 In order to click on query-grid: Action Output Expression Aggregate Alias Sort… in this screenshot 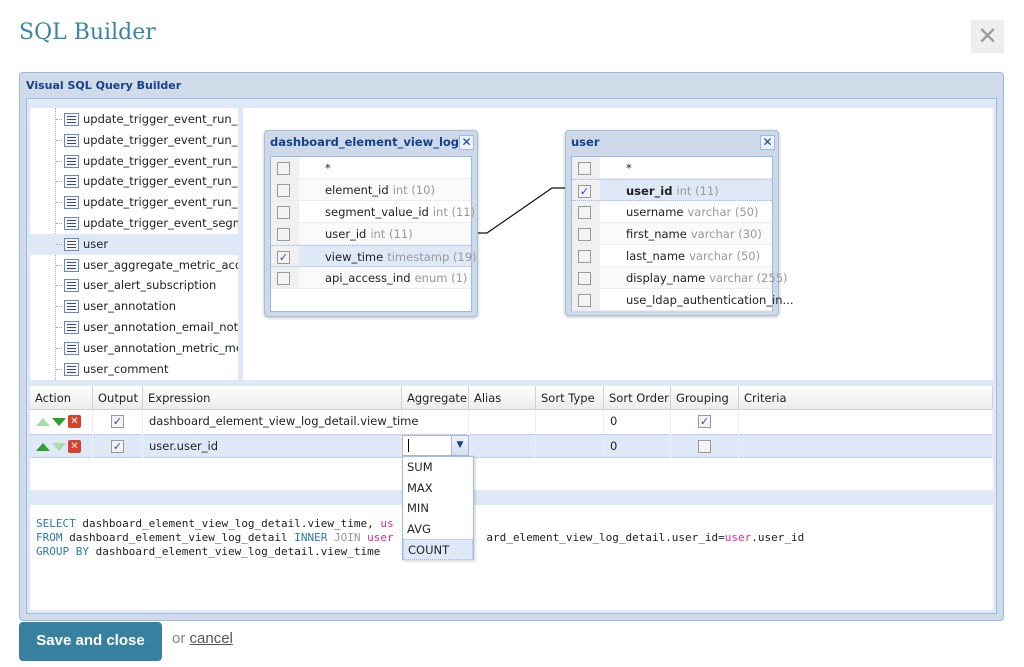, I will do `click(511, 438)`.